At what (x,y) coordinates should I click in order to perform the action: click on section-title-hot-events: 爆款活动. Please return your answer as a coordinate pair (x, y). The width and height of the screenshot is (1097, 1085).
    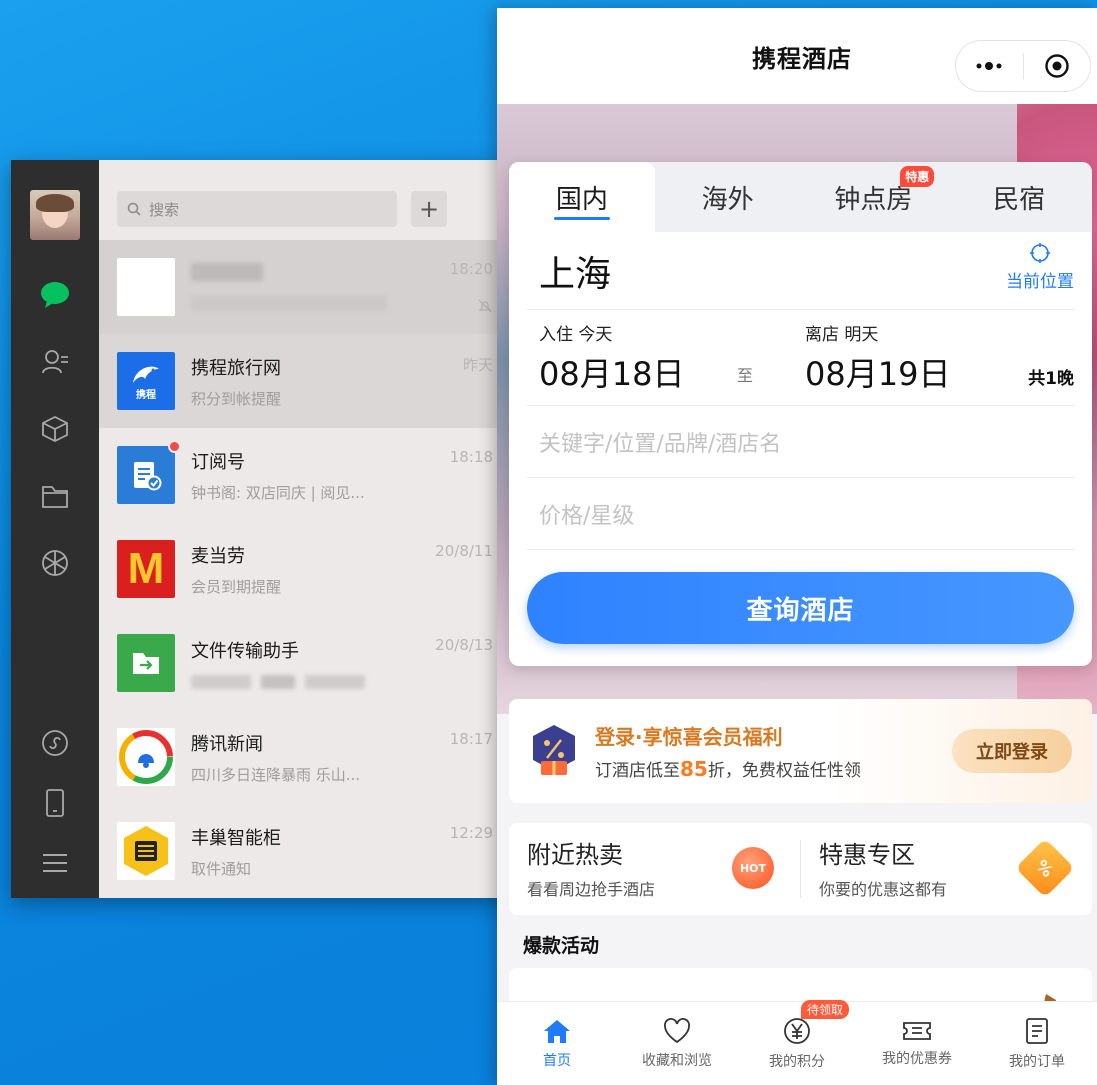
    Looking at the image, I should click on (561, 946).